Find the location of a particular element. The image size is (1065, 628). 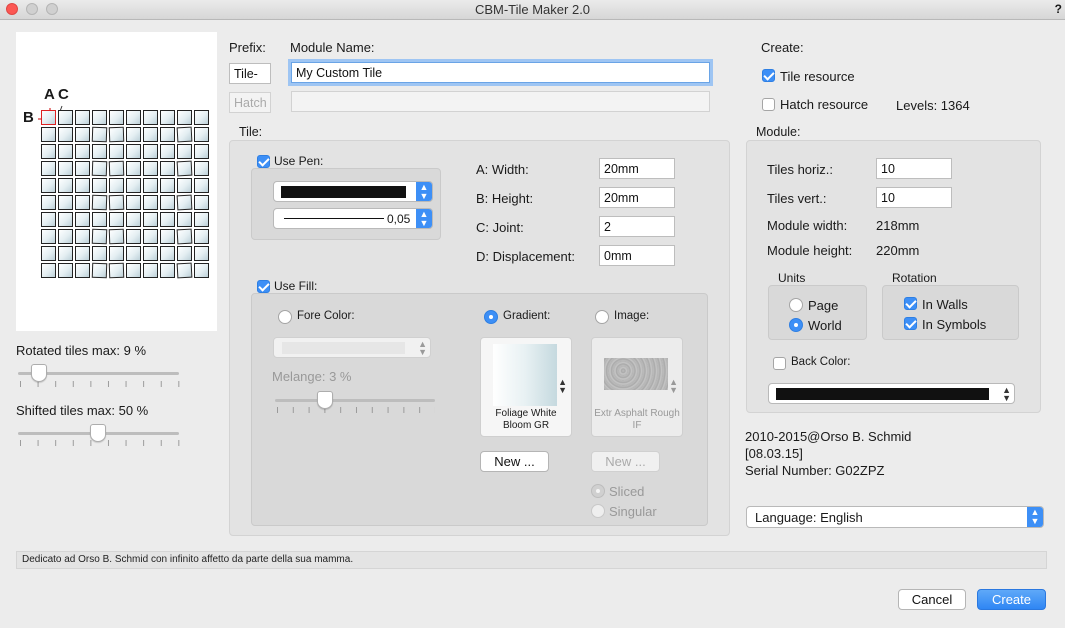

rotation-in-walls-label: In Walls is located at coordinates (945, 304).